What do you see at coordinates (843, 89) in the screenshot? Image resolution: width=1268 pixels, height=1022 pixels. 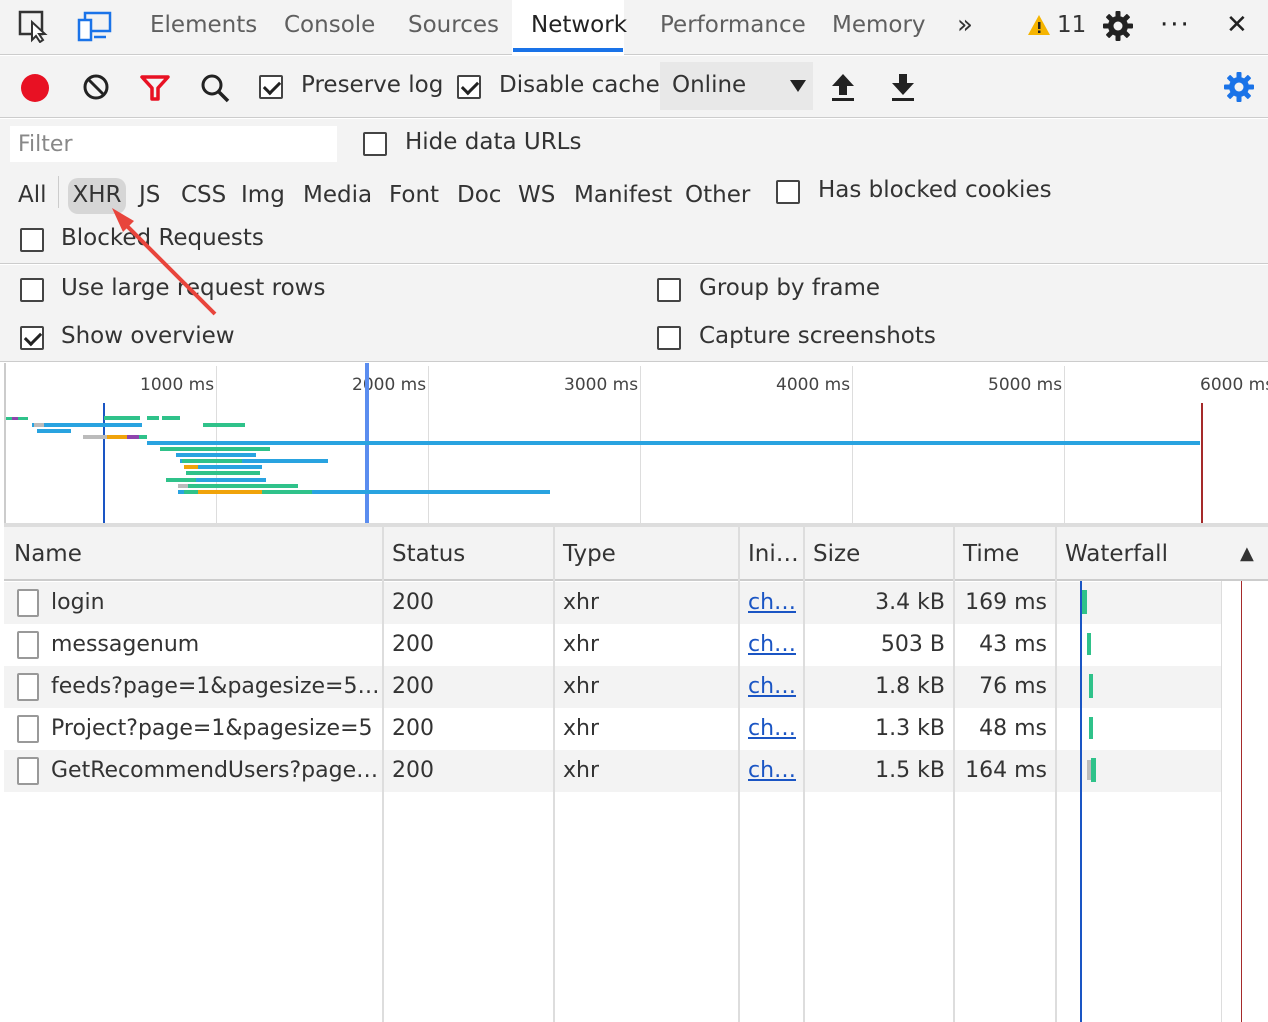 I see `import-har-icon` at bounding box center [843, 89].